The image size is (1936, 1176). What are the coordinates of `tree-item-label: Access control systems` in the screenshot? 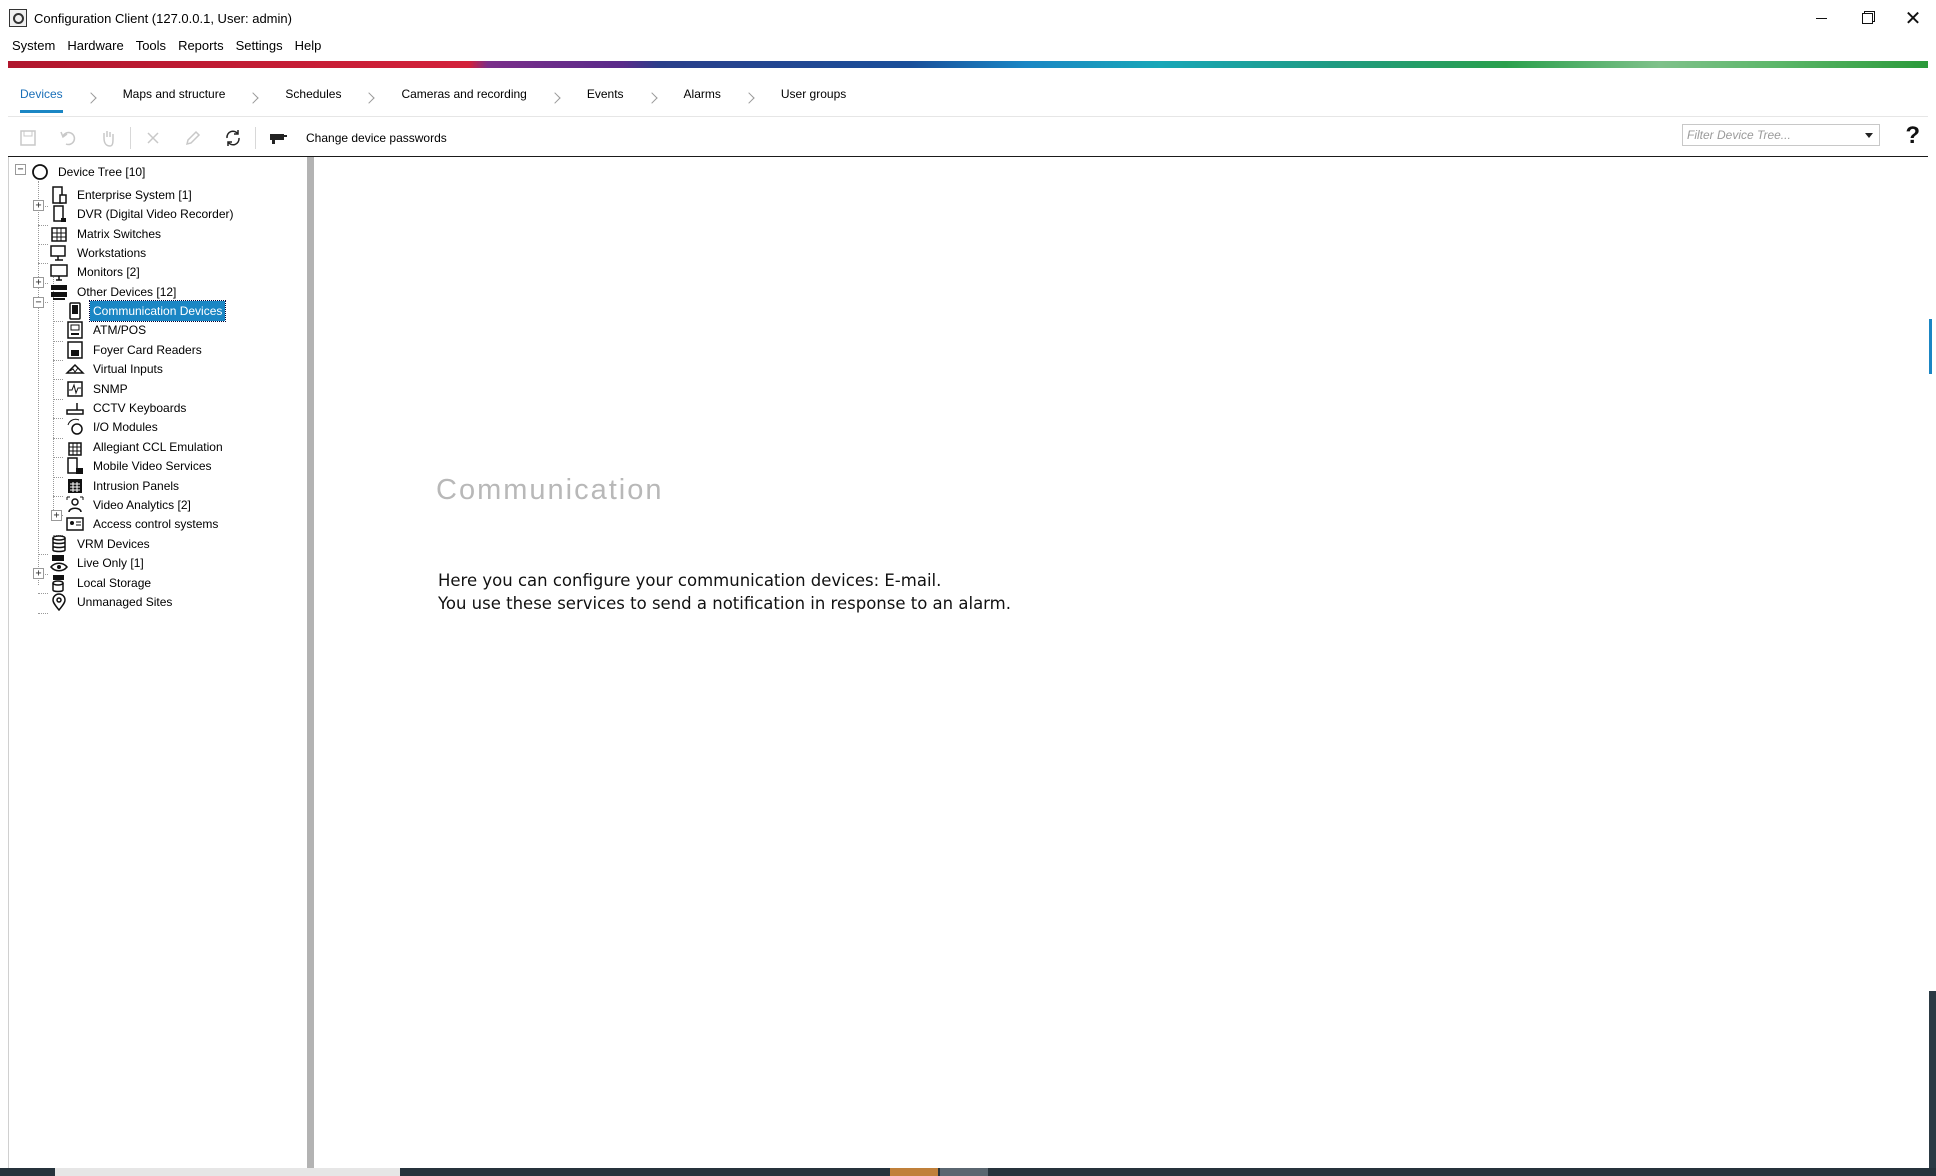 It's located at (156, 524).